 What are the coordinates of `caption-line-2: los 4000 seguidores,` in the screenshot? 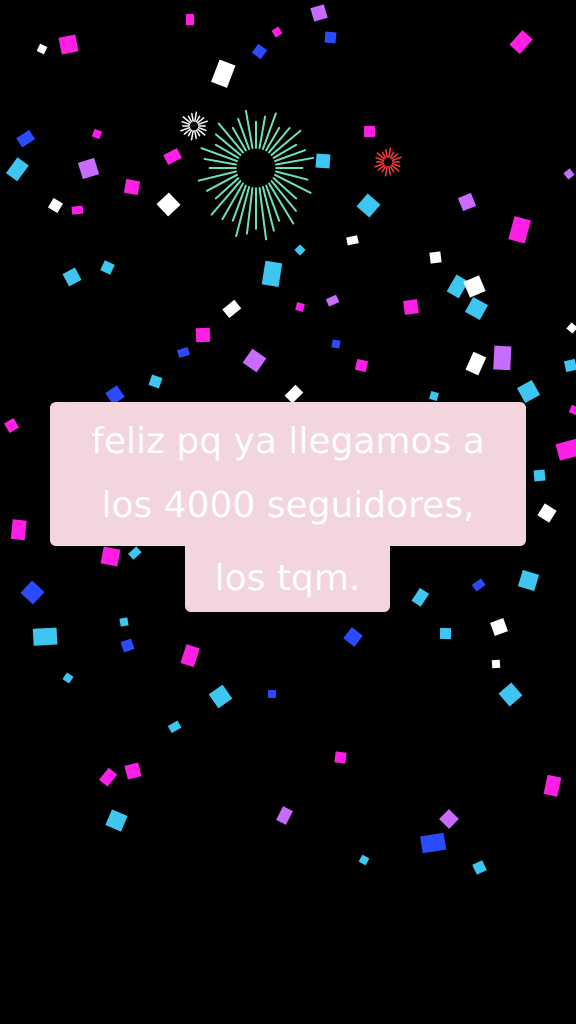 It's located at (288, 505).